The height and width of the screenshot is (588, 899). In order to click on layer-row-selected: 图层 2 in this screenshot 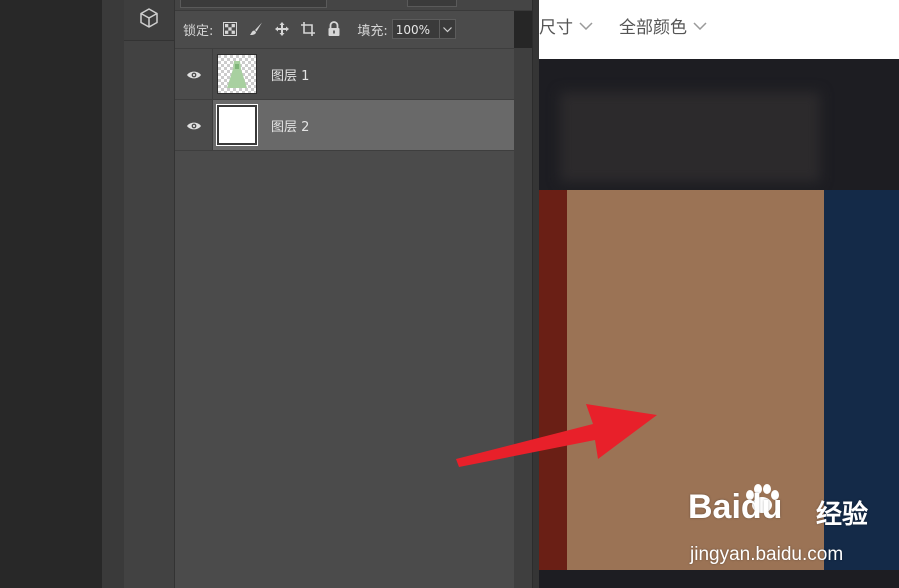, I will do `click(344, 125)`.